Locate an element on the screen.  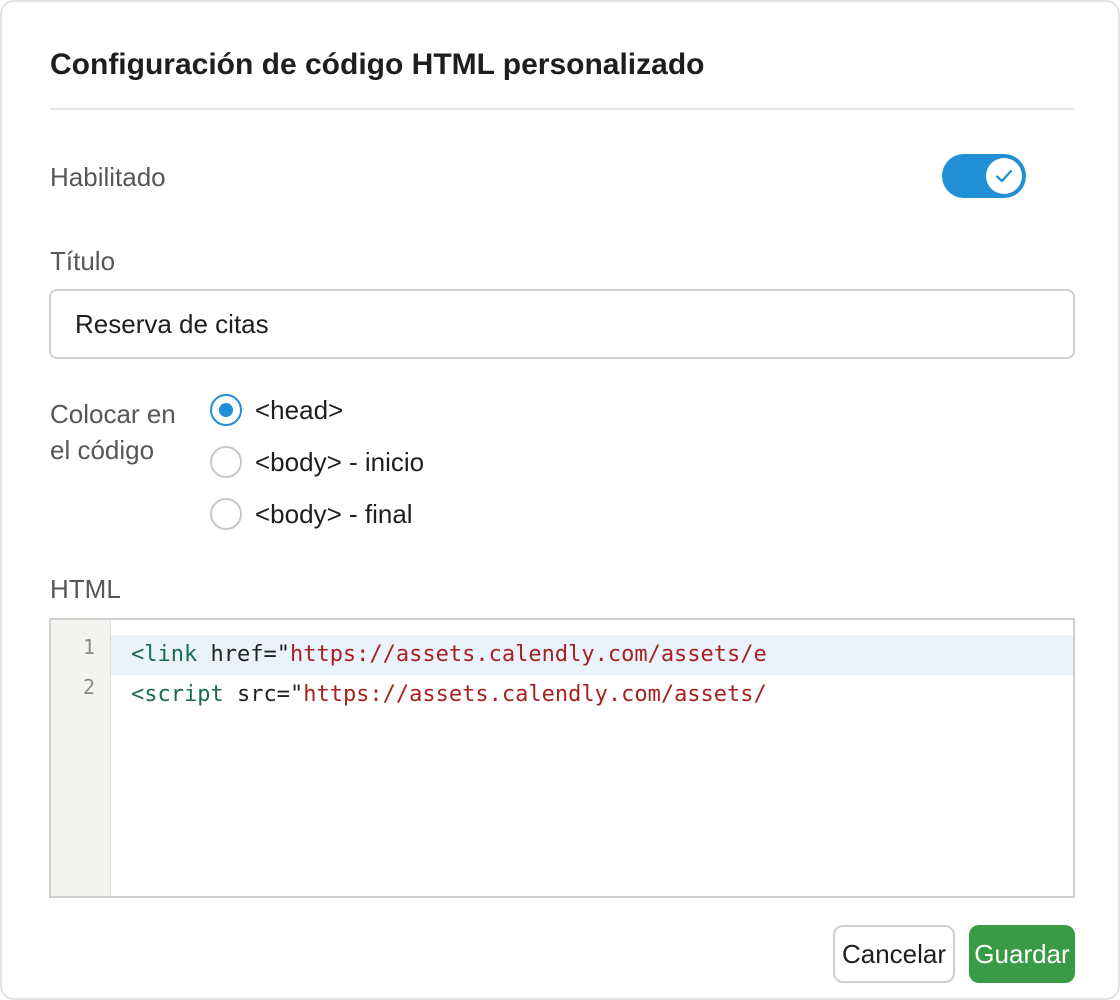
radio-option-body-end: <body> - final is located at coordinates (311, 514).